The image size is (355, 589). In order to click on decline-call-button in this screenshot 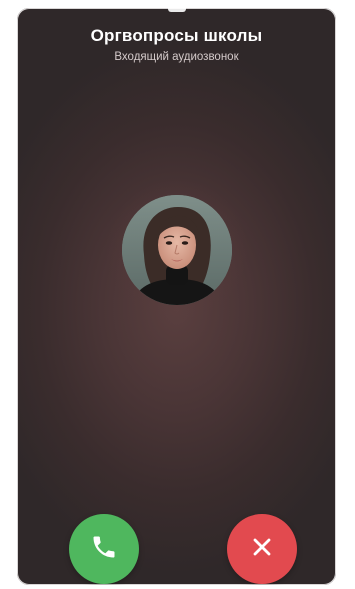, I will do `click(262, 549)`.